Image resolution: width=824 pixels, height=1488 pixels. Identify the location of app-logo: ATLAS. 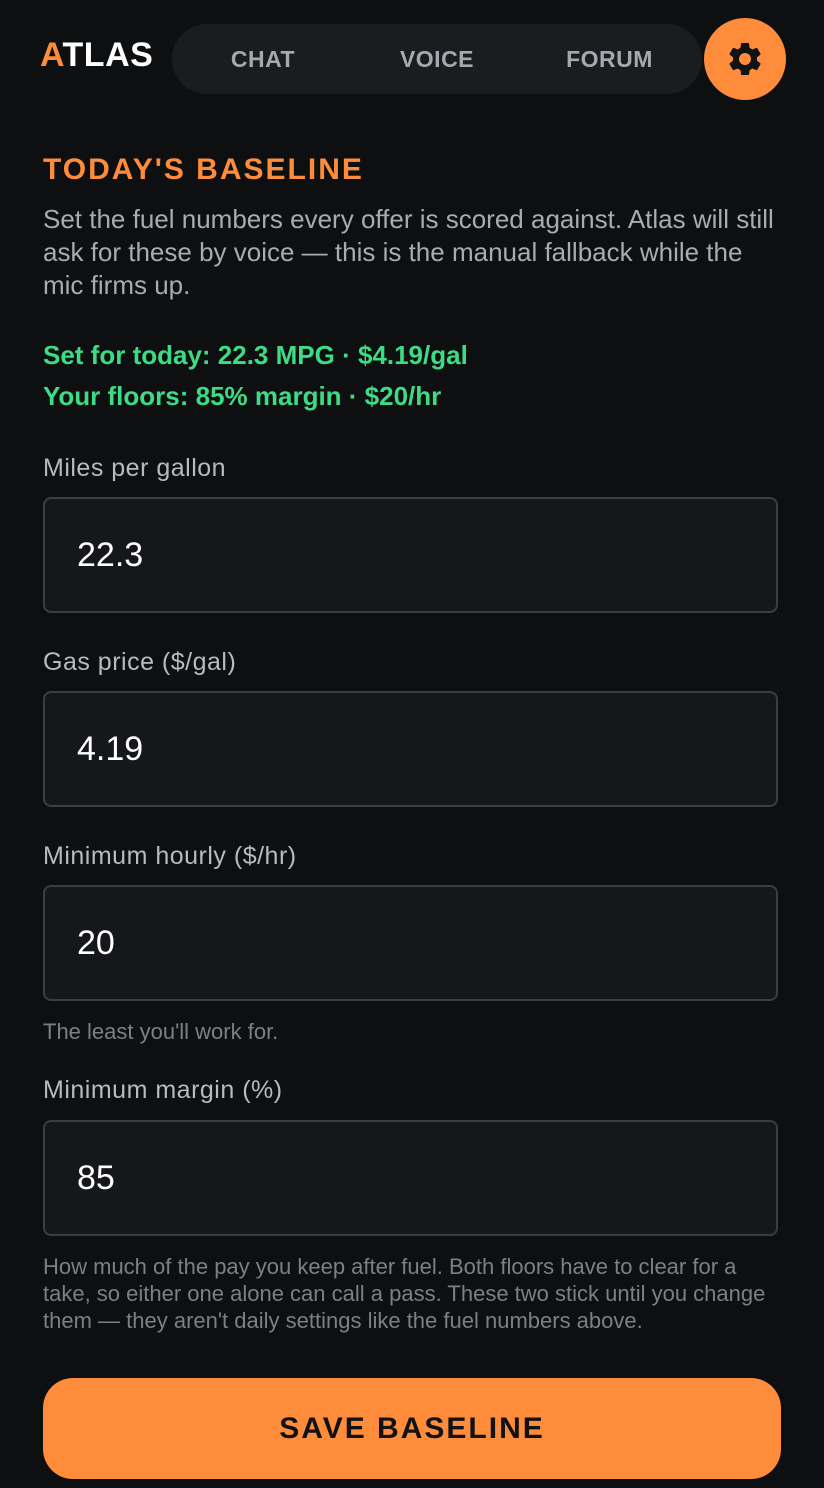
(96, 55).